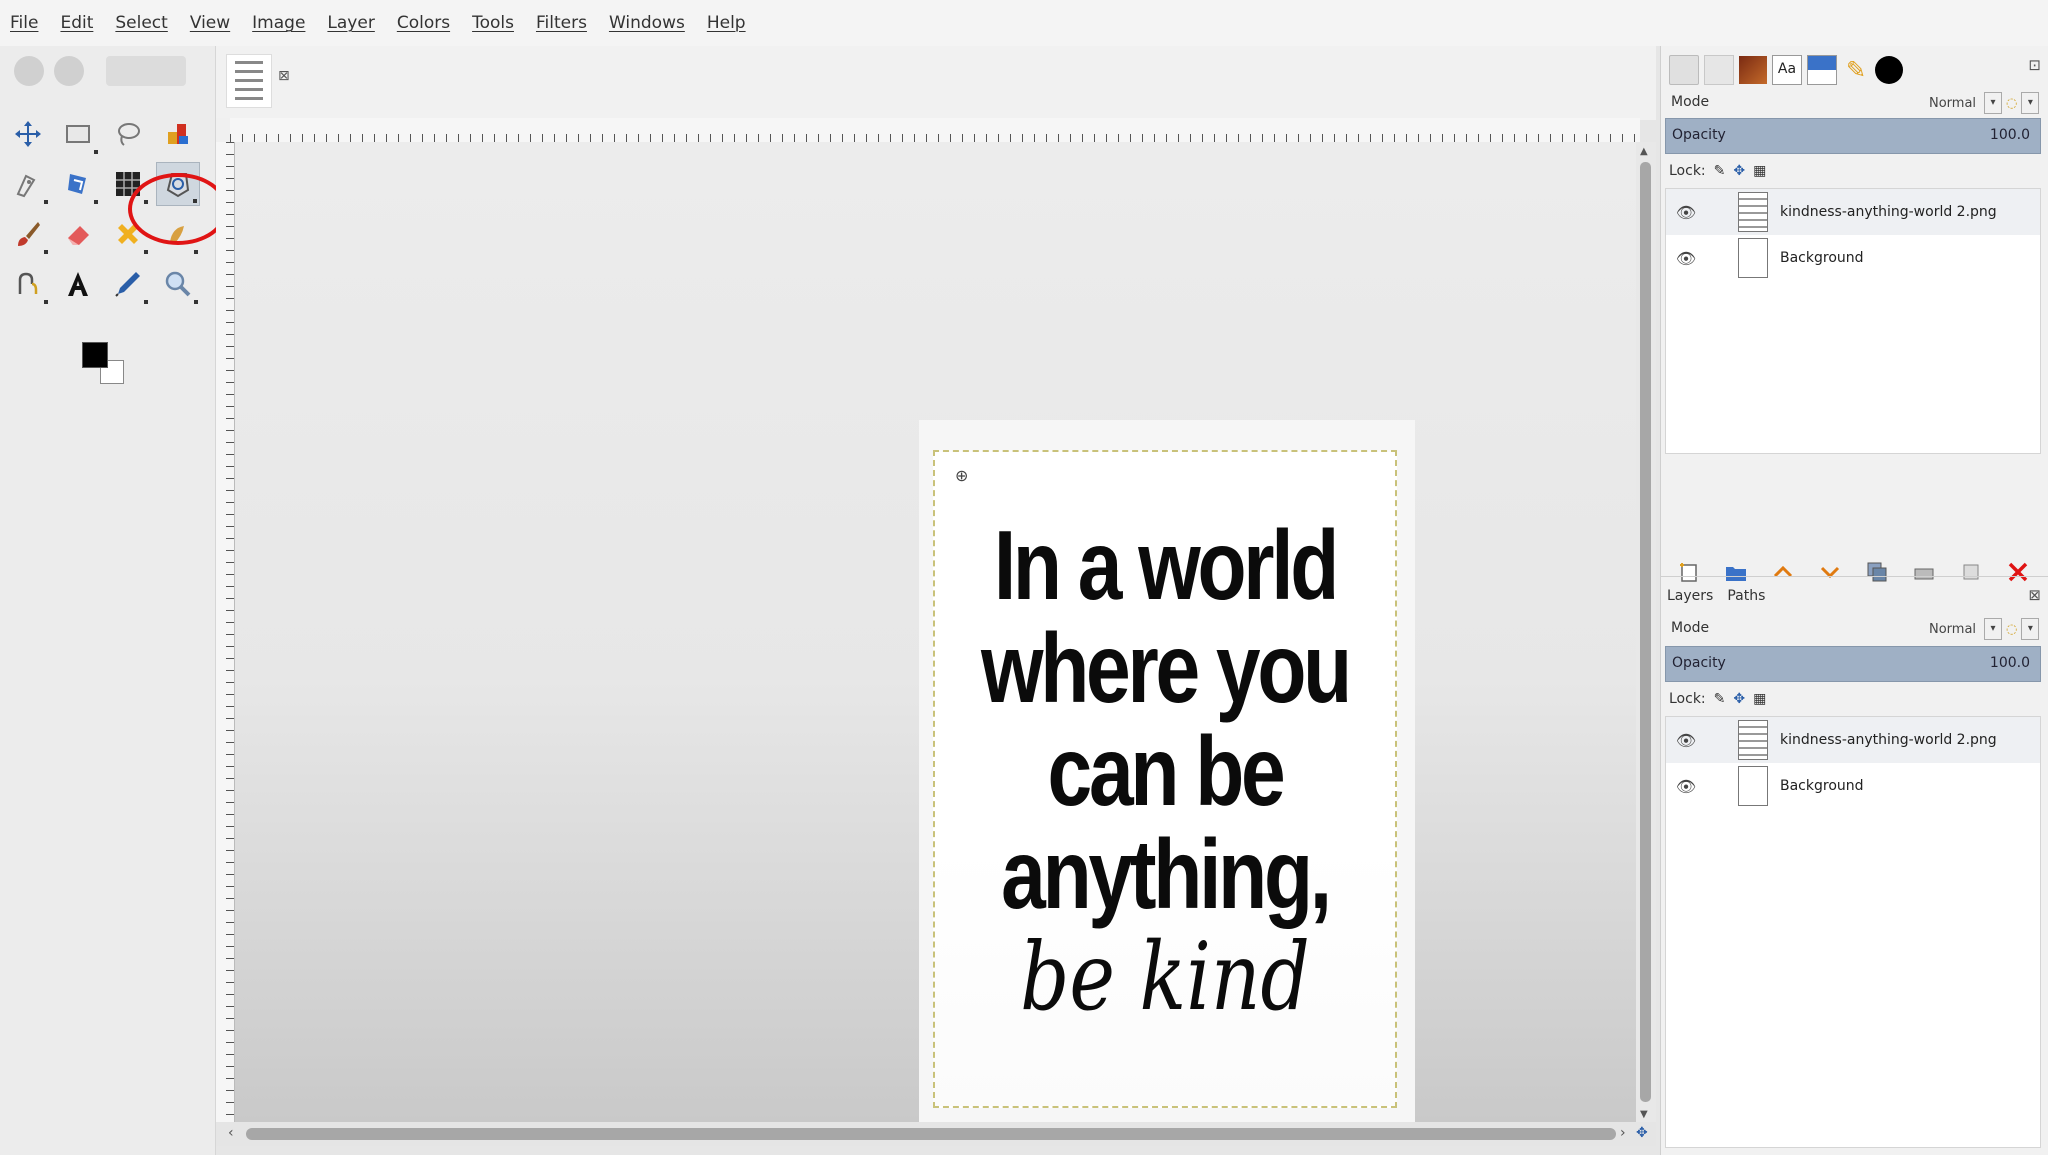 This screenshot has height=1167, width=2048. What do you see at coordinates (78, 184) in the screenshot?
I see `unified-transform-tool` at bounding box center [78, 184].